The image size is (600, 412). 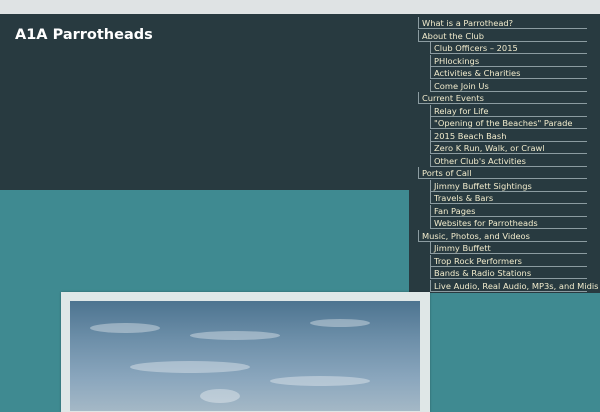 What do you see at coordinates (502, 23) in the screenshot?
I see `menu-item-what-is-a-parrothead: What is a Parrothead?` at bounding box center [502, 23].